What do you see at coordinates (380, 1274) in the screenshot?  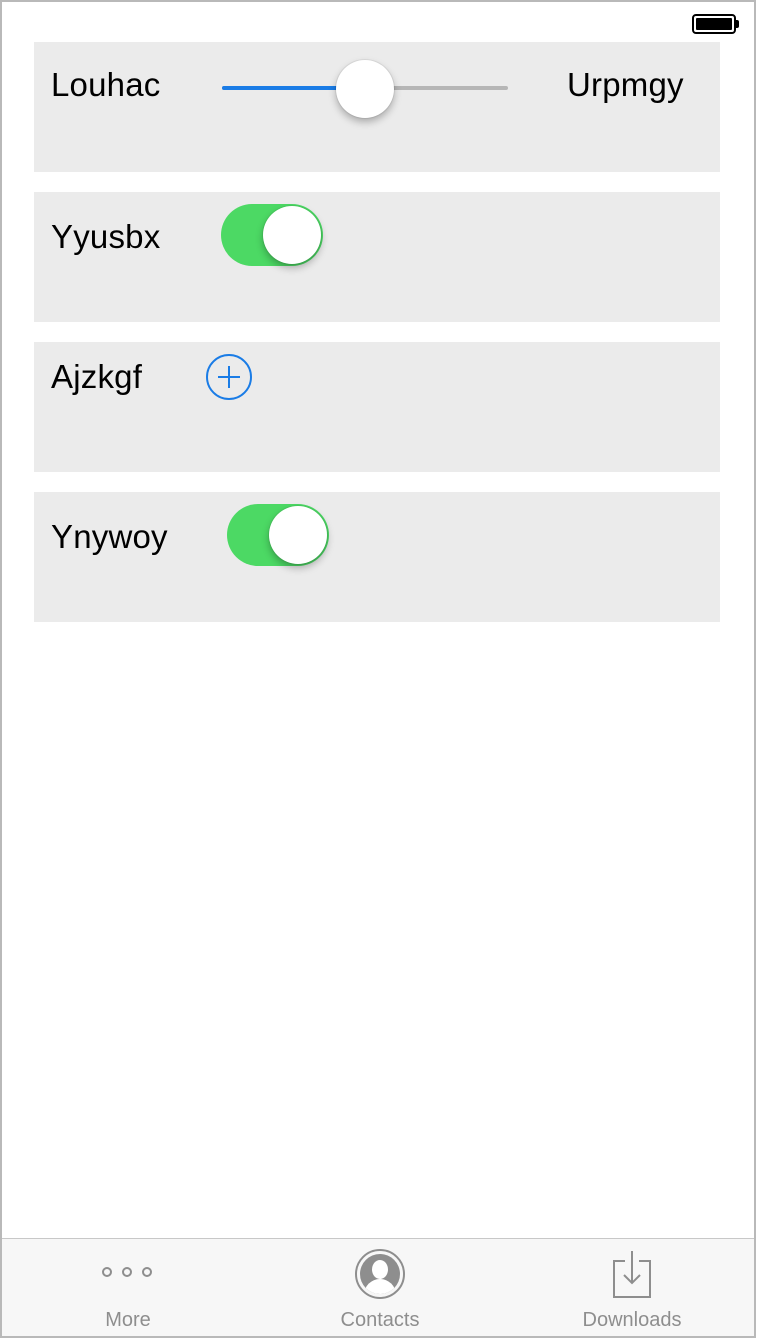 I see `contact-icon` at bounding box center [380, 1274].